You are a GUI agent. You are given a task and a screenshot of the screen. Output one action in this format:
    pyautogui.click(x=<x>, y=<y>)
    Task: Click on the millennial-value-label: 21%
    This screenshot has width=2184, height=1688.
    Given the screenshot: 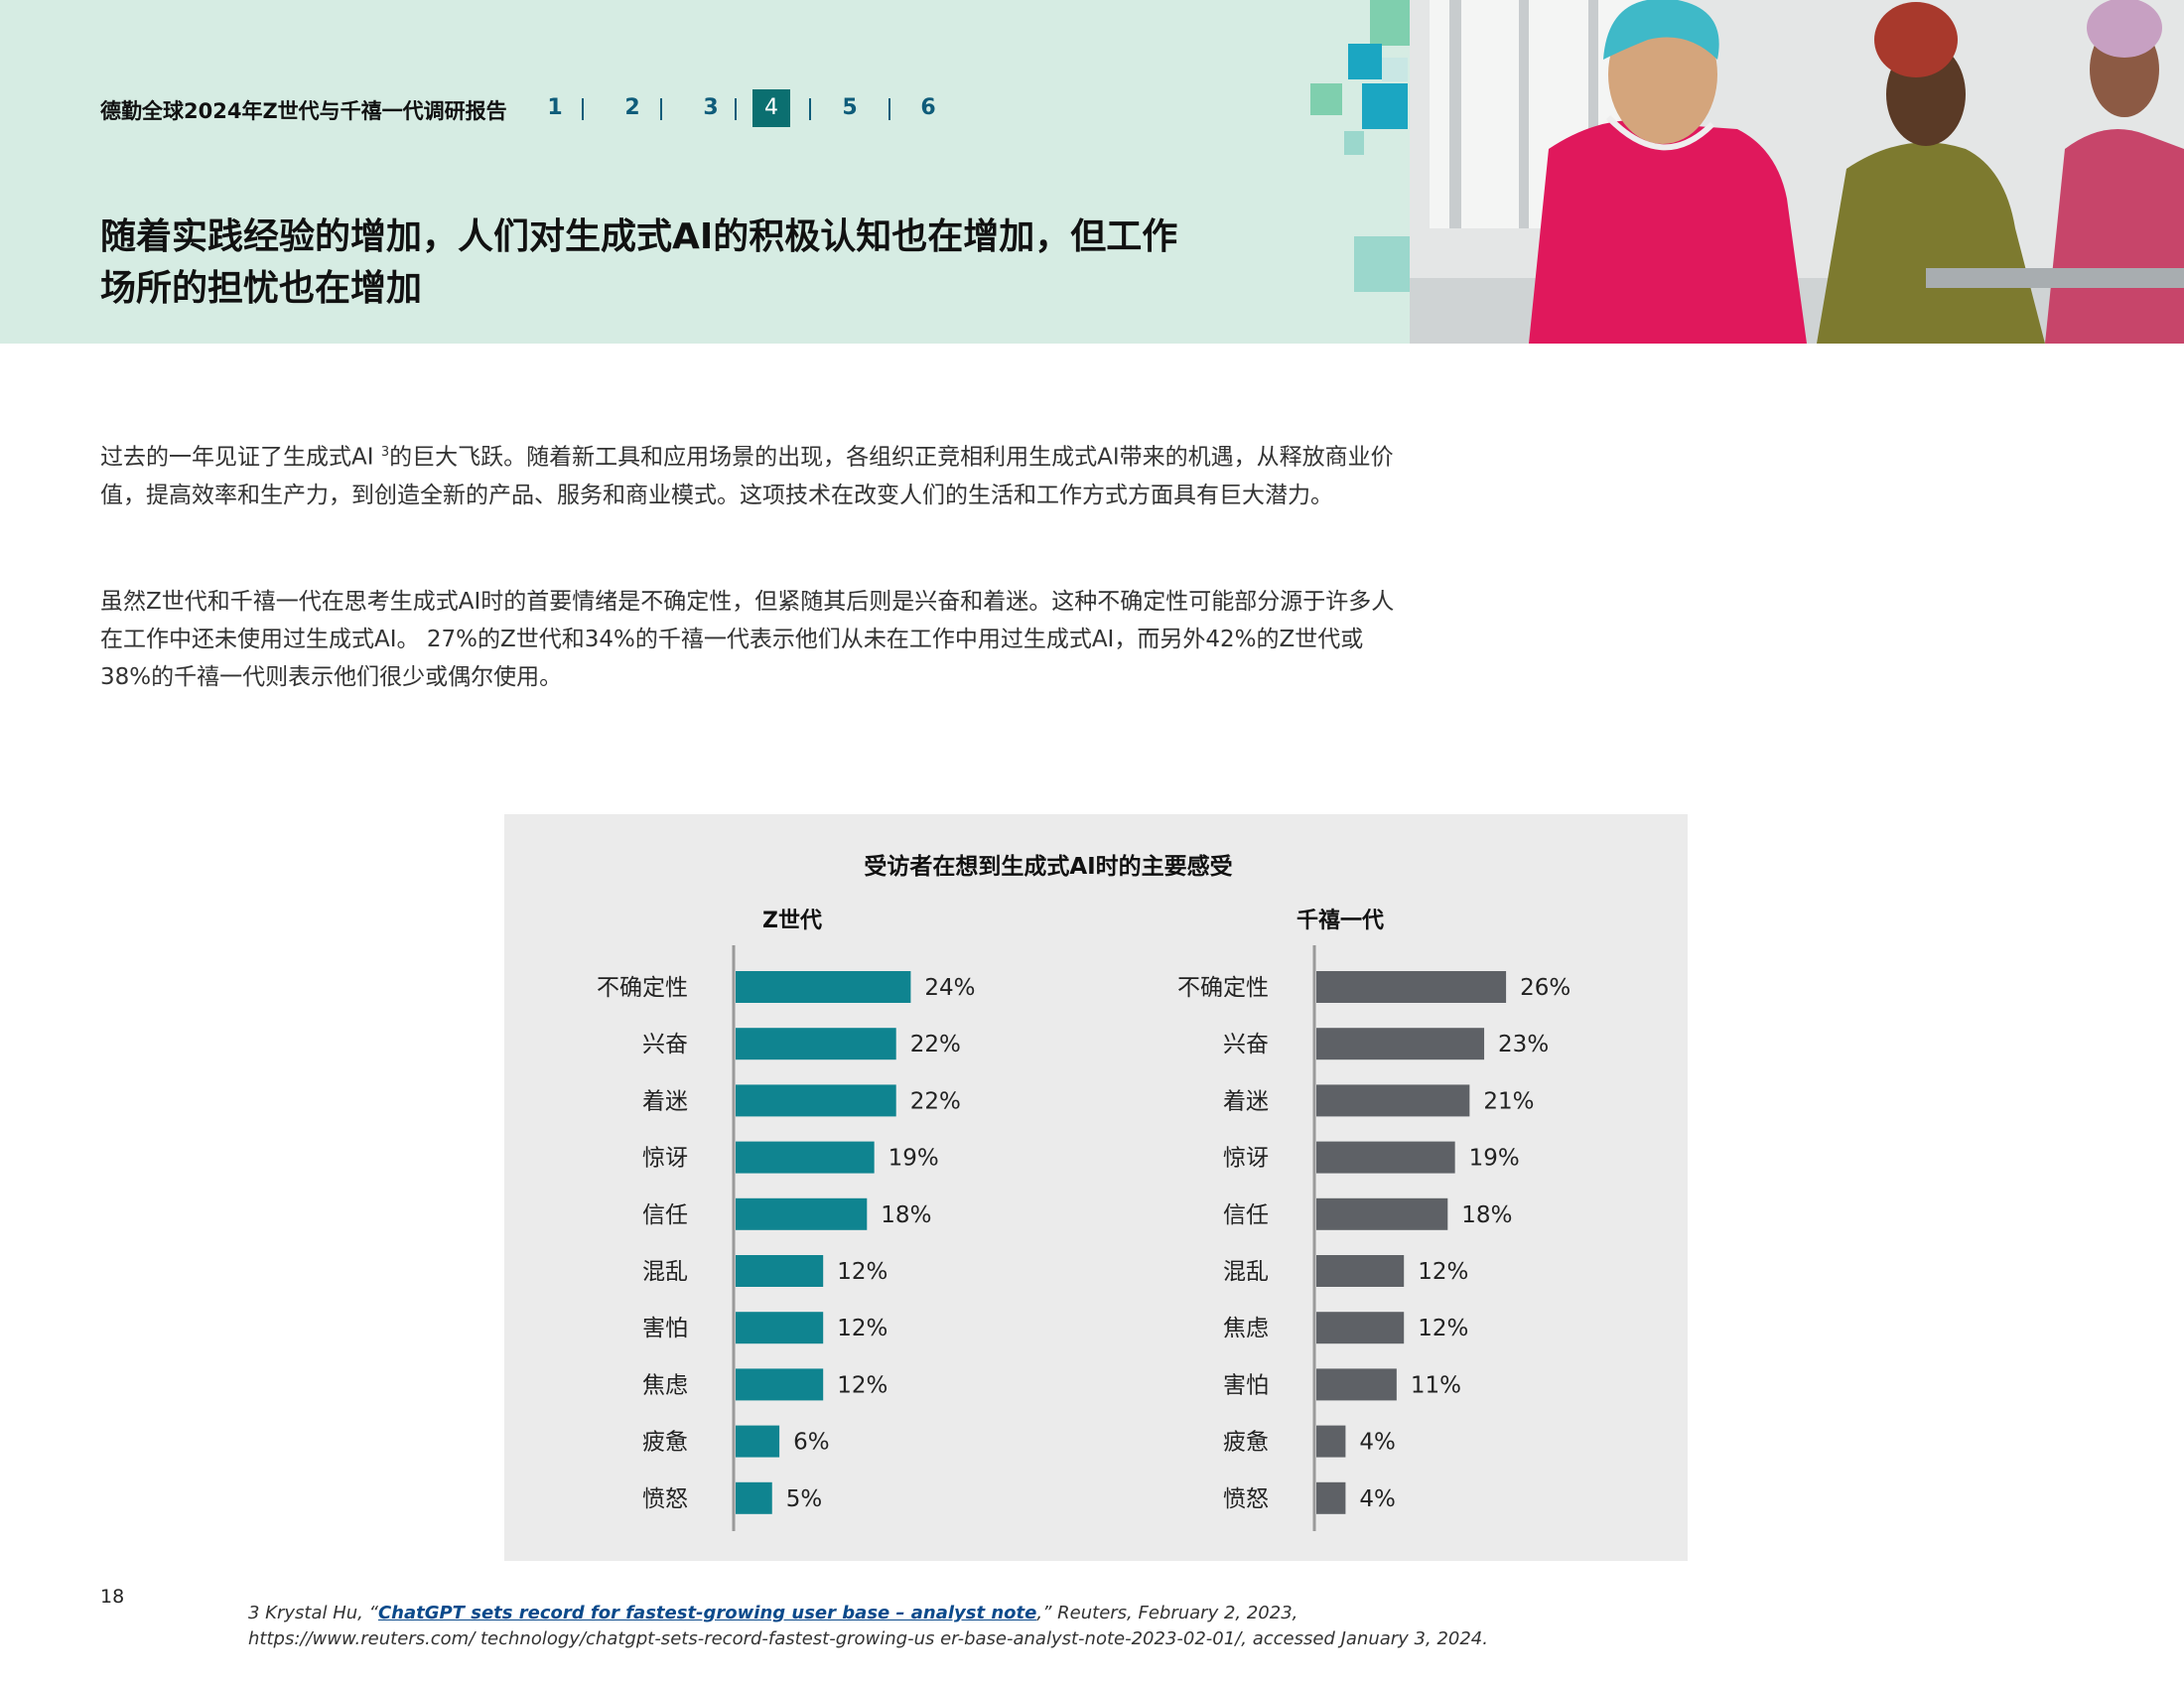 What is the action you would take?
    pyautogui.click(x=1508, y=1101)
    